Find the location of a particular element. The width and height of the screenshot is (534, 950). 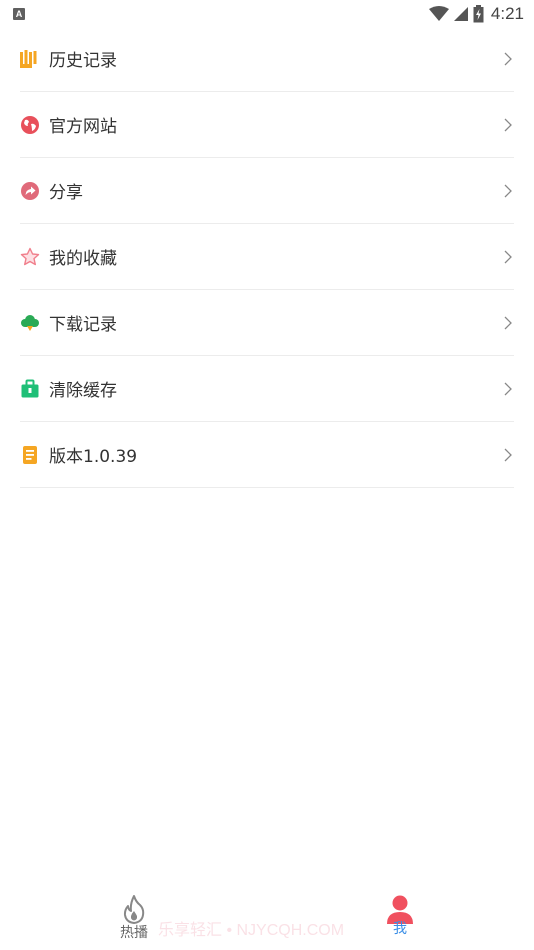

menu-label-clear-cache: 清除缓存 is located at coordinates (83, 391).